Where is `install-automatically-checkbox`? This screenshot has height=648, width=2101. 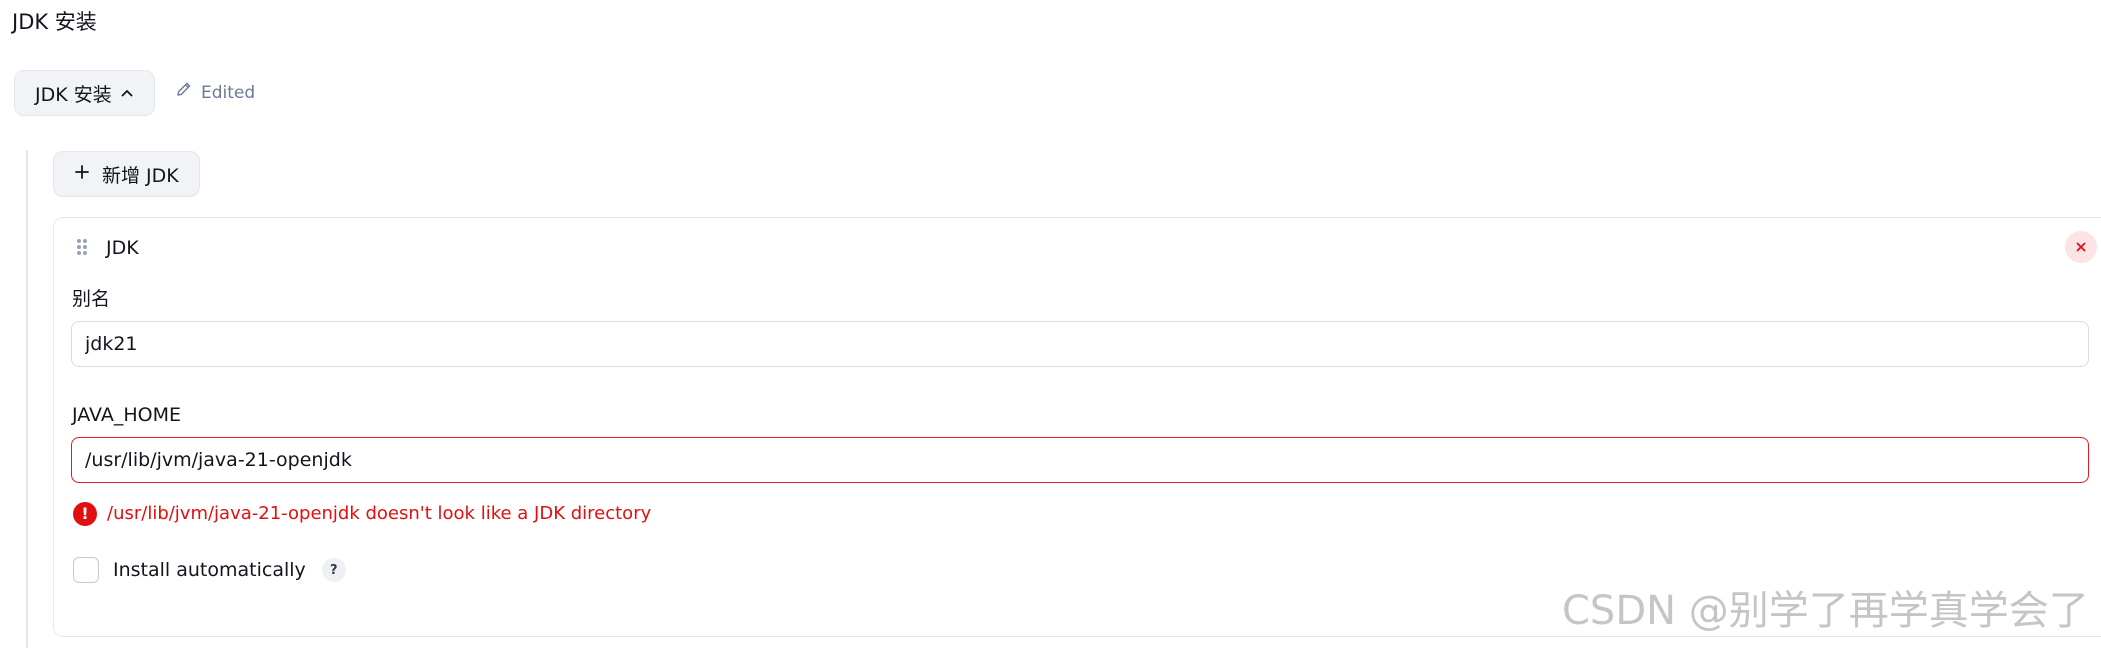 install-automatically-checkbox is located at coordinates (86, 570).